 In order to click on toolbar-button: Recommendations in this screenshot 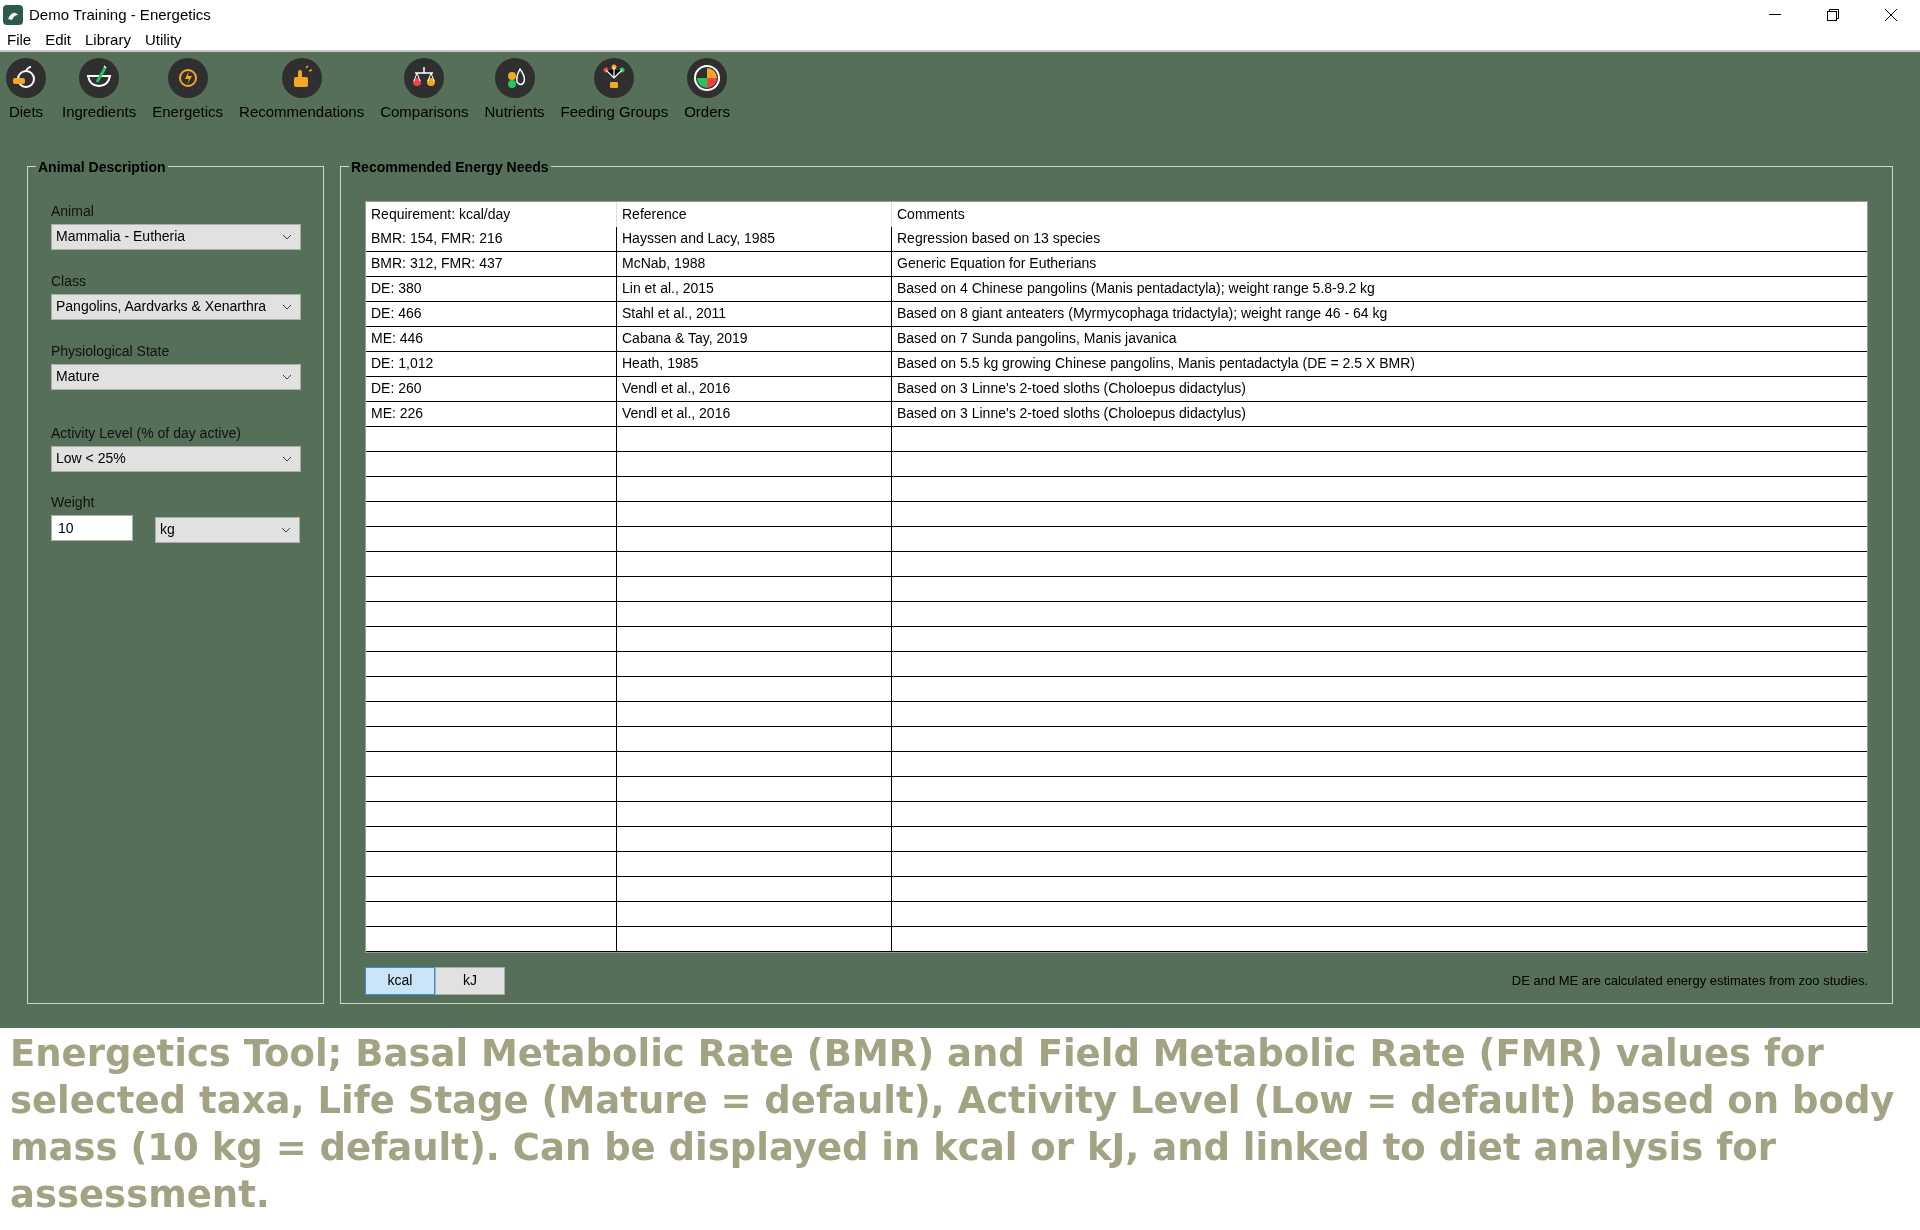, I will do `click(302, 91)`.